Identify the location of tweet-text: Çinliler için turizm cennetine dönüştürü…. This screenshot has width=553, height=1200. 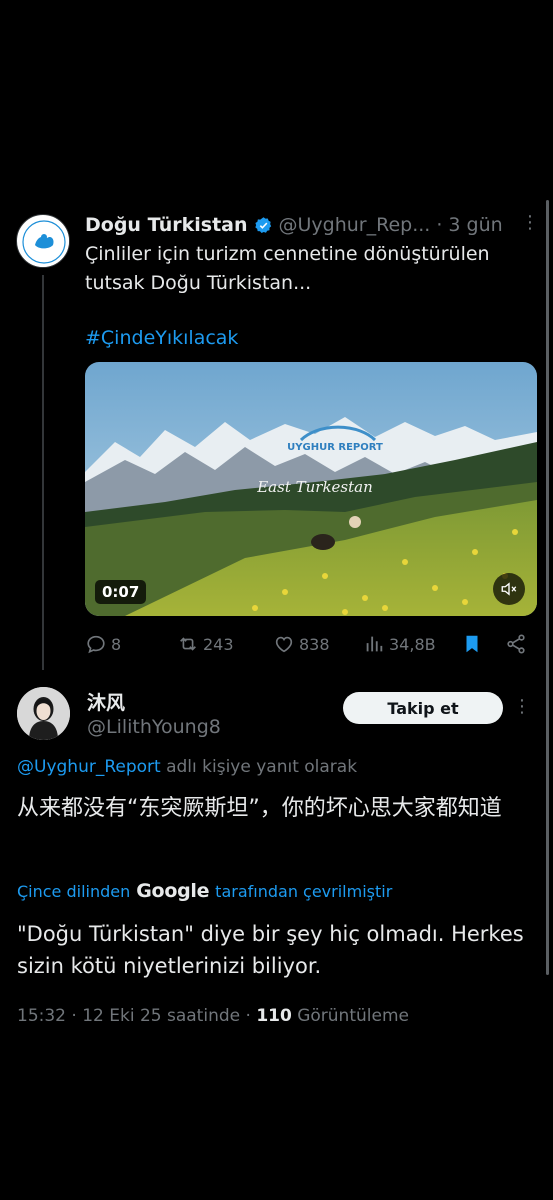
(287, 268).